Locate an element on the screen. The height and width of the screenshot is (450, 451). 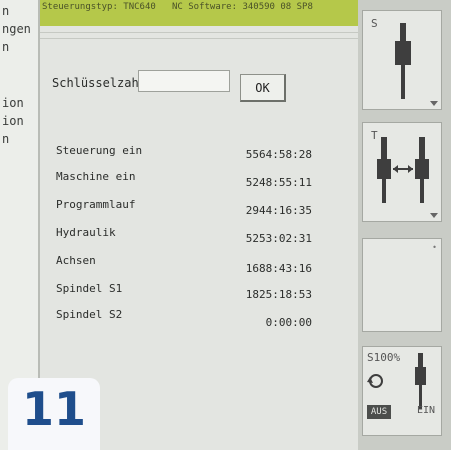
spindle-override-label: S100% is located at coordinates (384, 357).